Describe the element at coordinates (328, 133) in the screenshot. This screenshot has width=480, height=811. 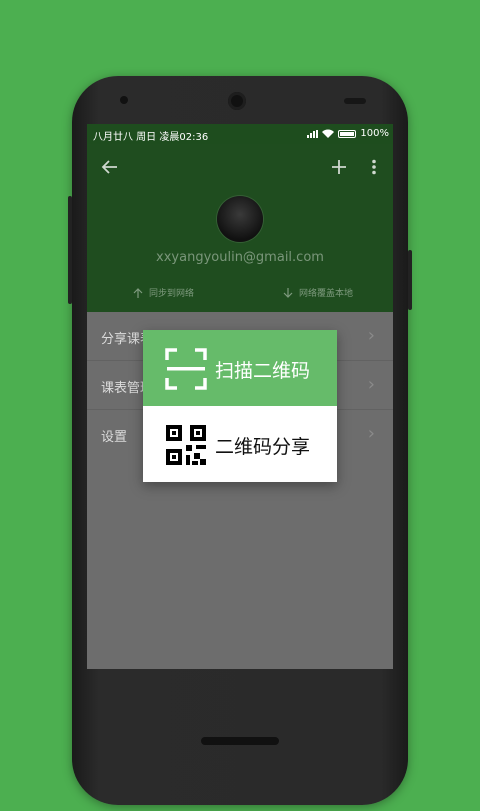
I see `wifi-icon` at that location.